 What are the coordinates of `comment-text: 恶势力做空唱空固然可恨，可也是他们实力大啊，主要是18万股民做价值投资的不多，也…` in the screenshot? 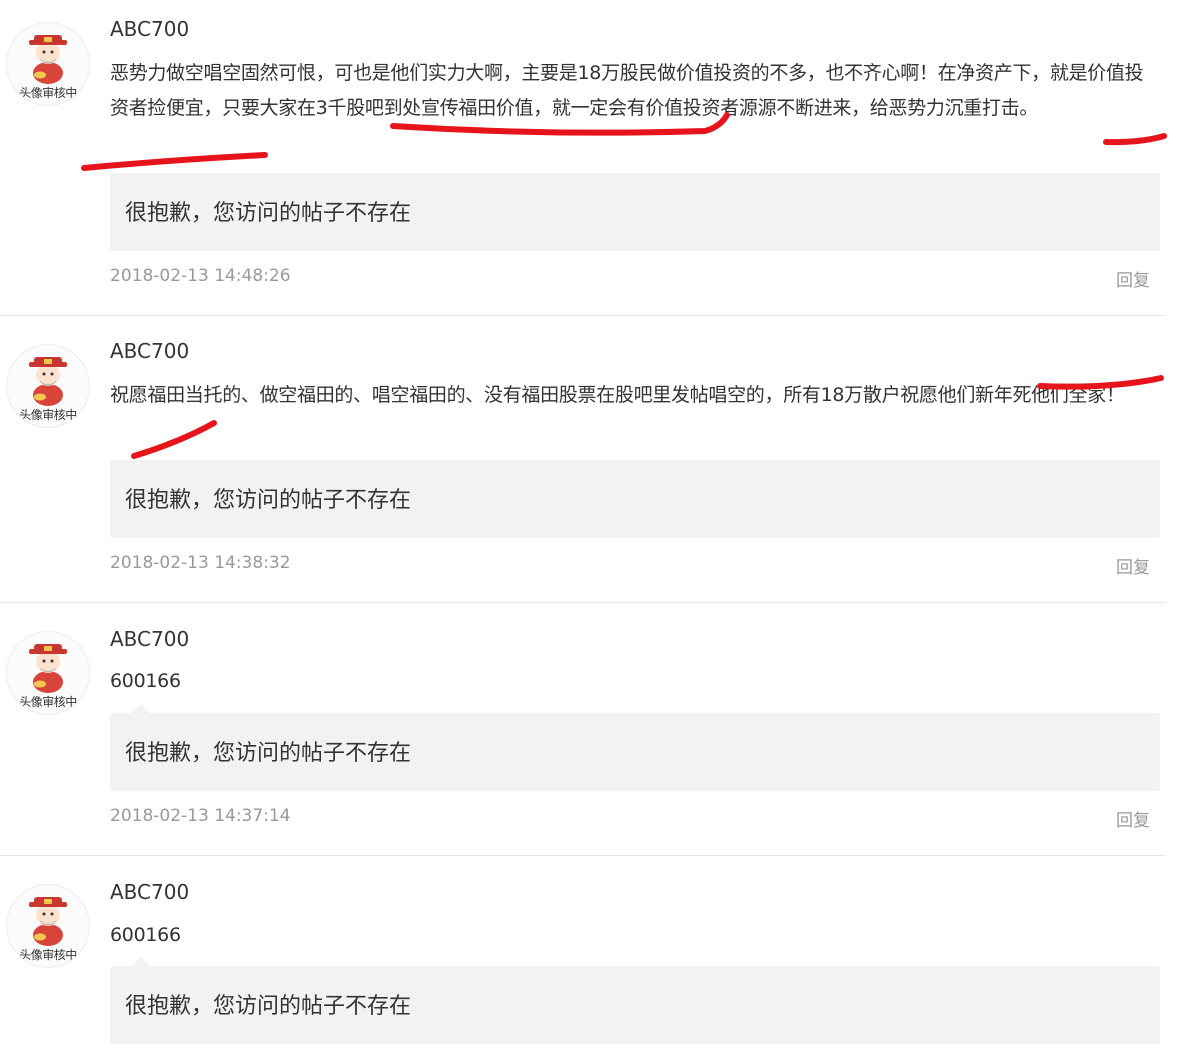 It's located at (627, 90).